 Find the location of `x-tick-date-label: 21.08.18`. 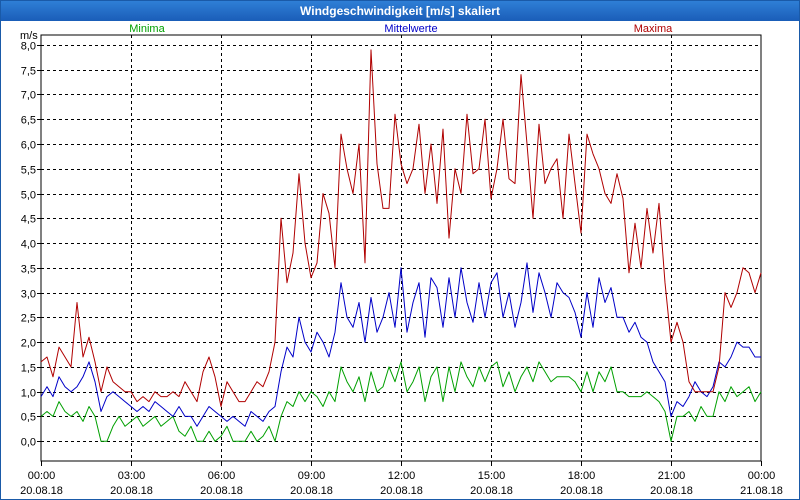

x-tick-date-label: 21.08.18 is located at coordinates (761, 491).